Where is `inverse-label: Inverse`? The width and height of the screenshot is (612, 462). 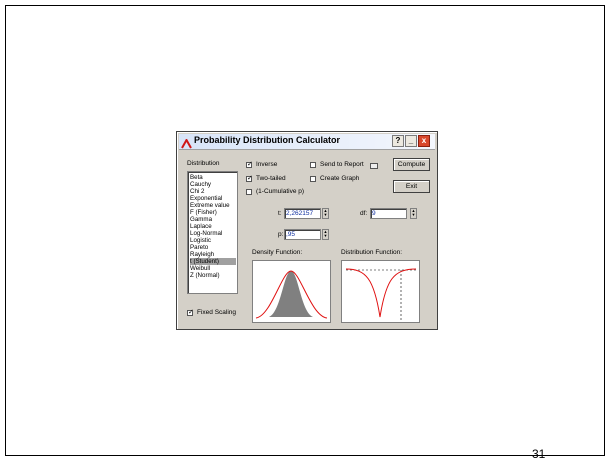
inverse-label: Inverse is located at coordinates (267, 164).